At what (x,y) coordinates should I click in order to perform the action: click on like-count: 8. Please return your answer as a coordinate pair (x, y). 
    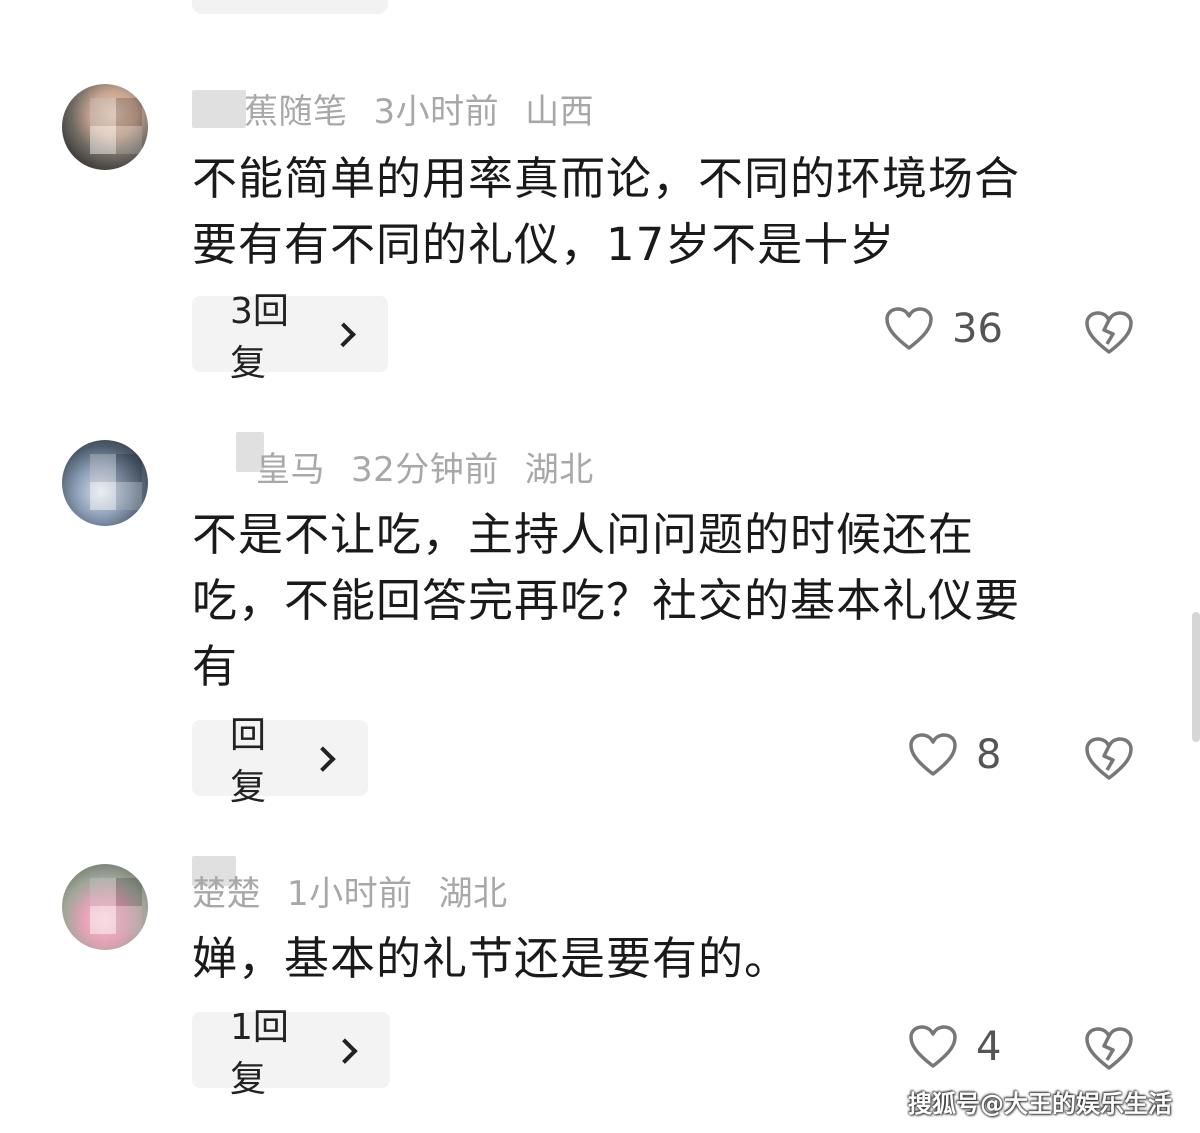
    Looking at the image, I should click on (989, 755).